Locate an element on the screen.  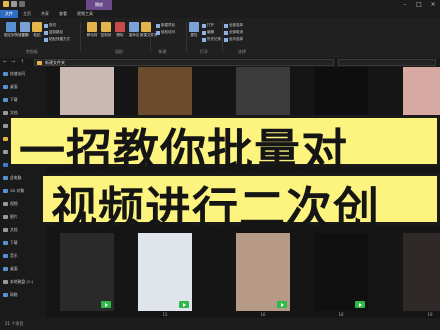
tab-file: 文件 is located at coordinates (9, 14).